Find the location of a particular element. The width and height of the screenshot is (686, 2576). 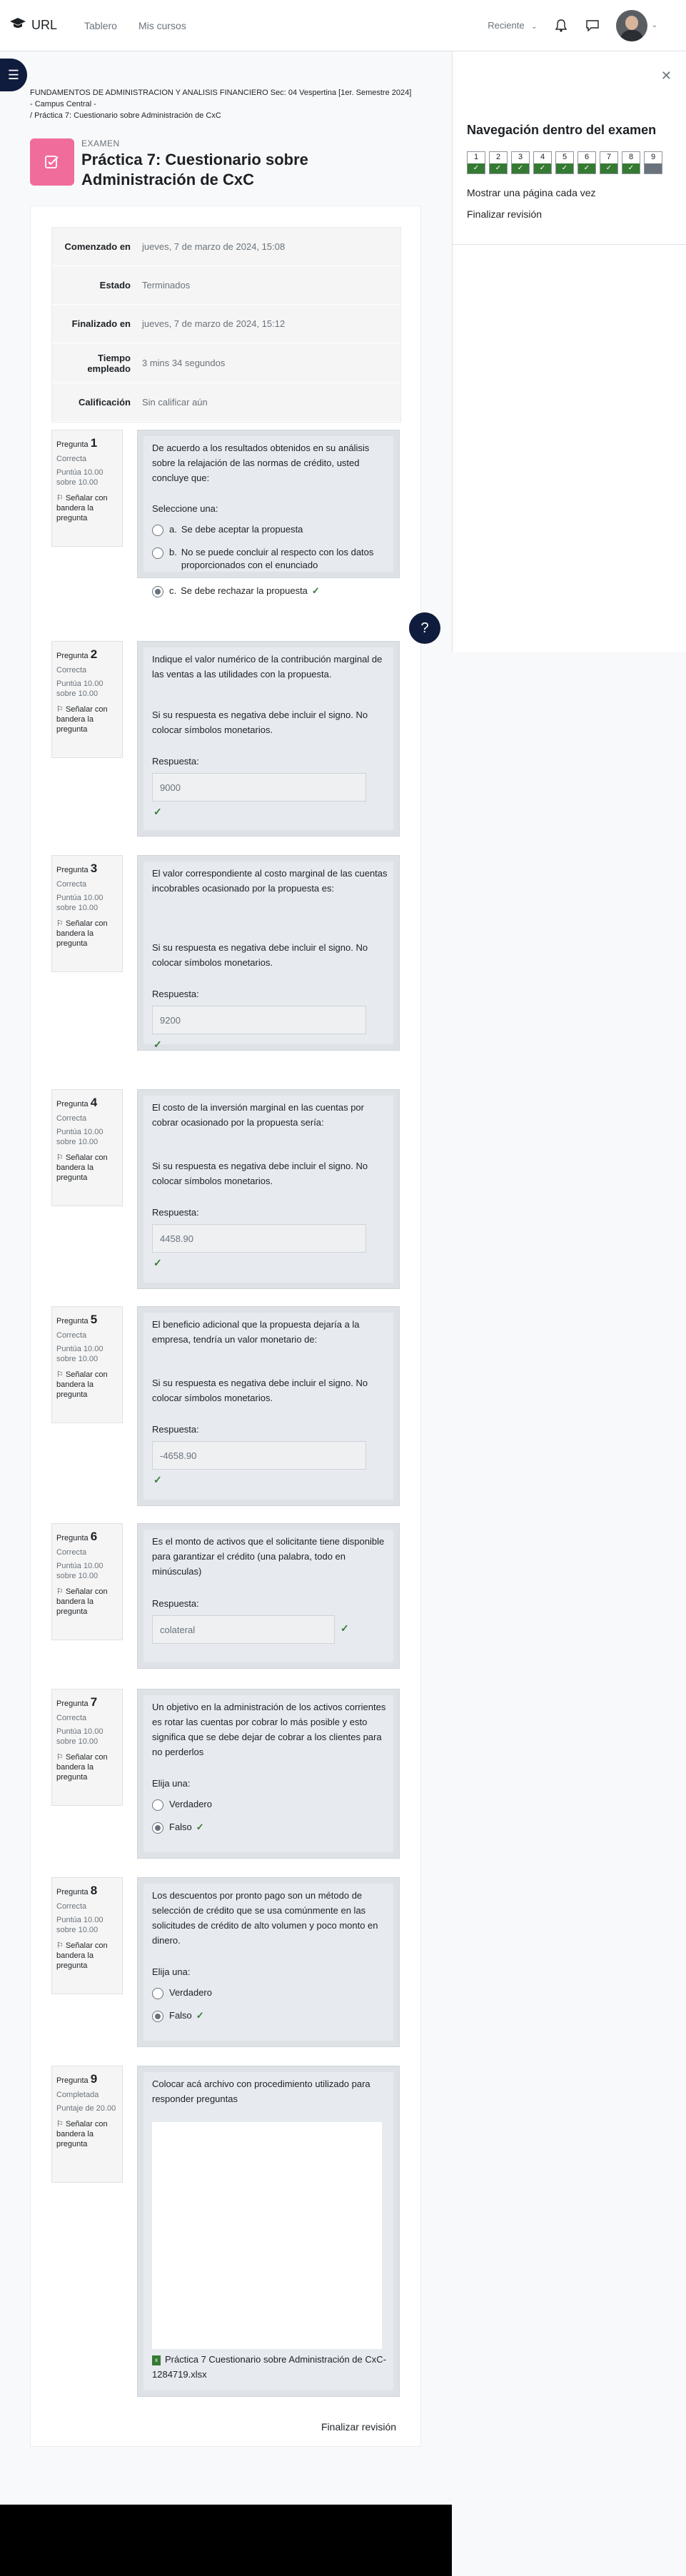

summary-row: Estado Terminados is located at coordinates (226, 285).